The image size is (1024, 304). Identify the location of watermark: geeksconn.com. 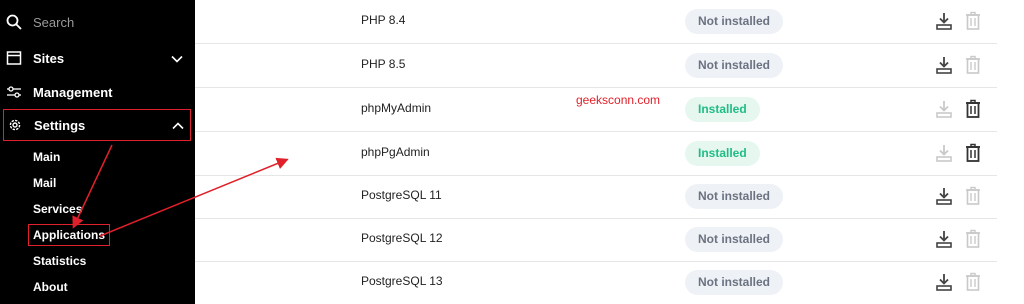
(618, 100).